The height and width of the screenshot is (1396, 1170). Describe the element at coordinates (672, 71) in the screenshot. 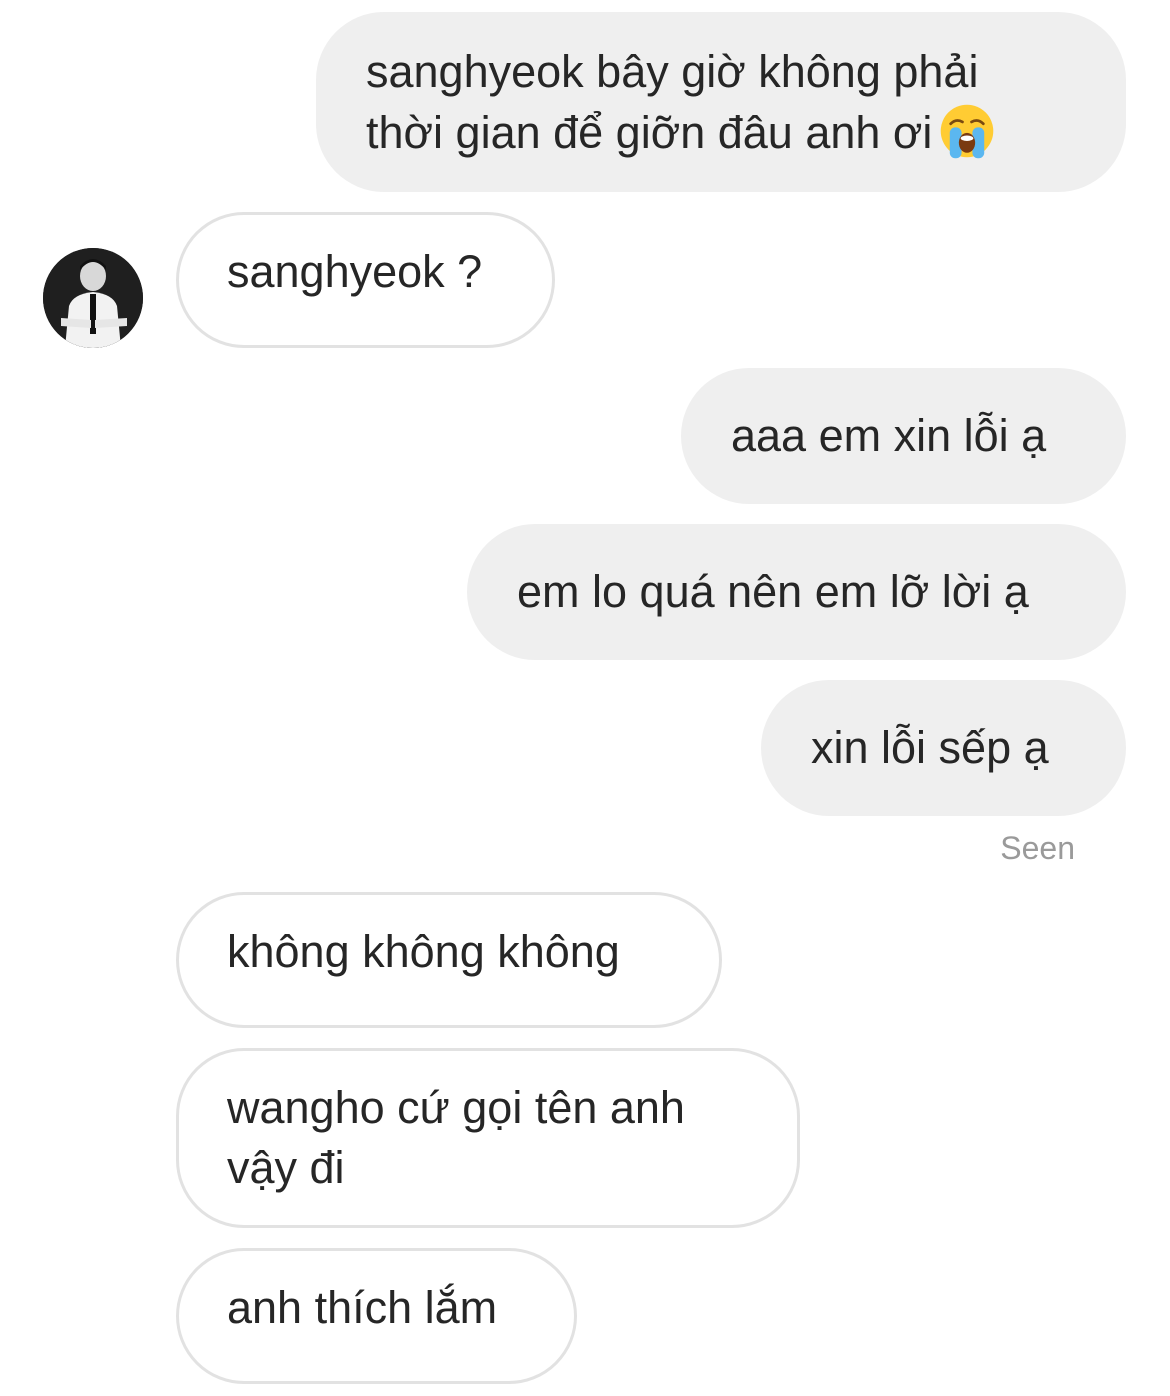

I see `message-text-line: sanghyeok bây giờ không phải` at that location.